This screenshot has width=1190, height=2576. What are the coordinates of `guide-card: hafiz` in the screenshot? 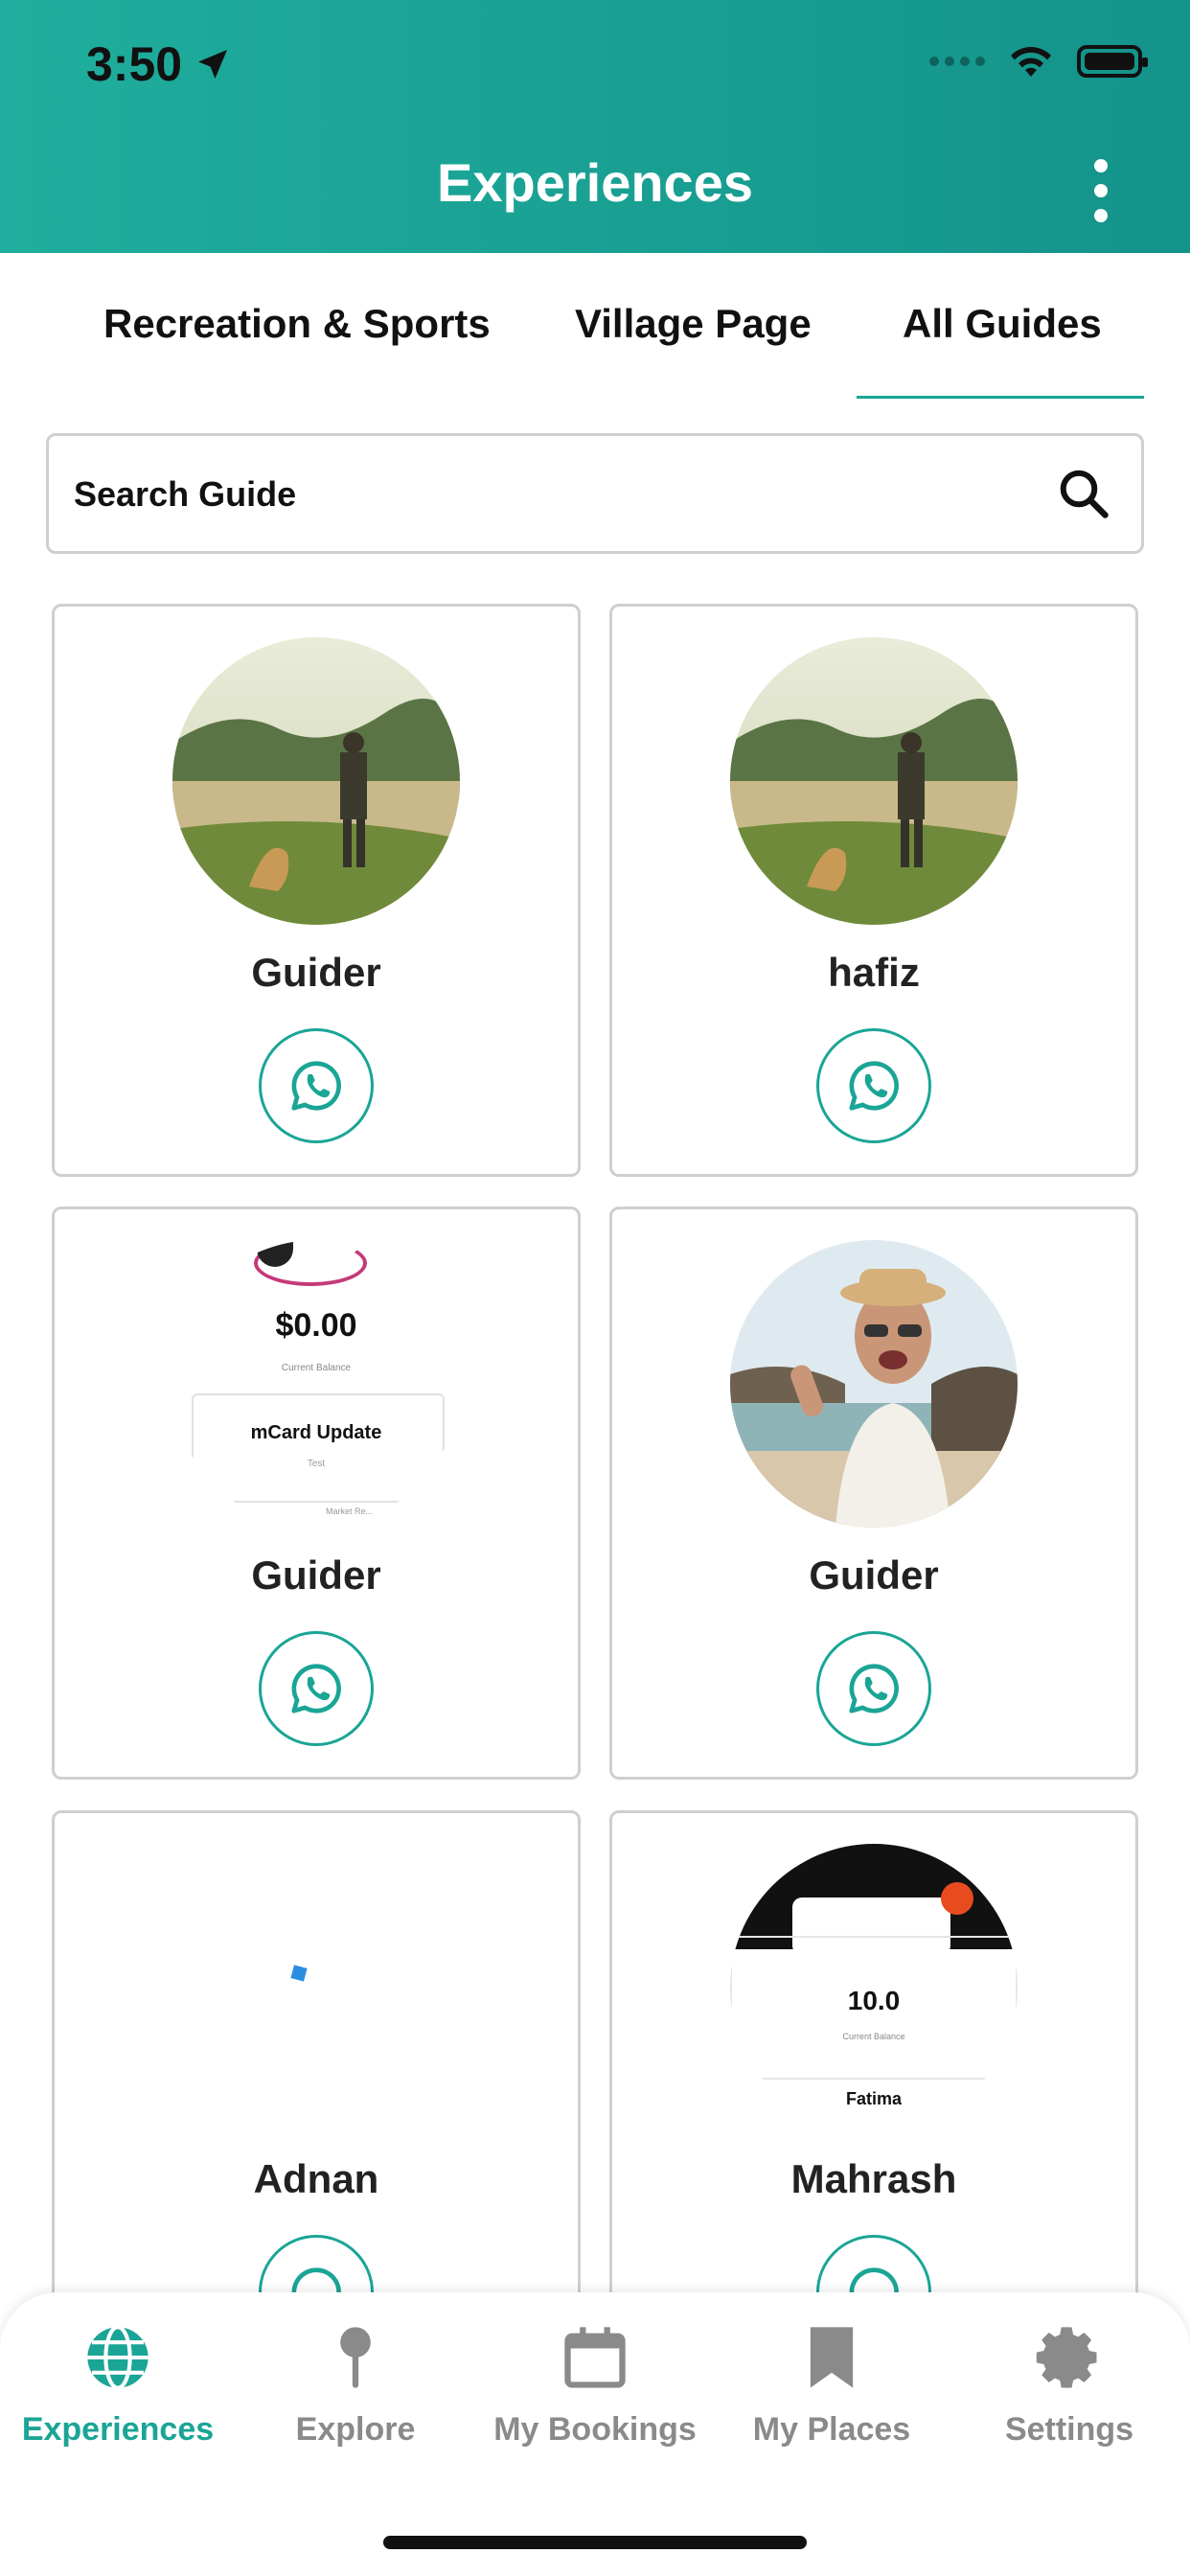 It's located at (873, 890).